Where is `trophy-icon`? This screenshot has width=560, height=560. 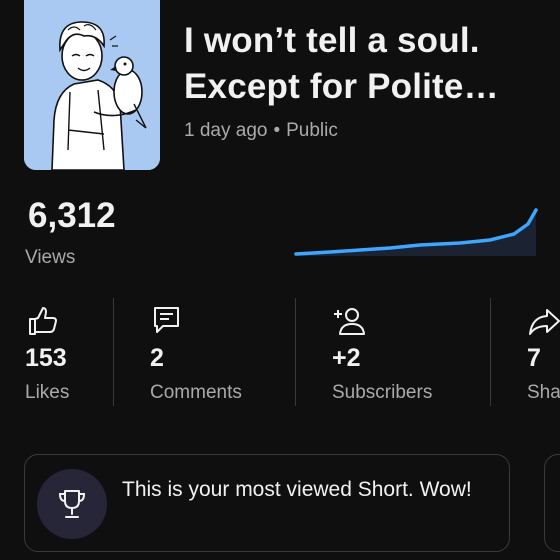
trophy-icon is located at coordinates (72, 504).